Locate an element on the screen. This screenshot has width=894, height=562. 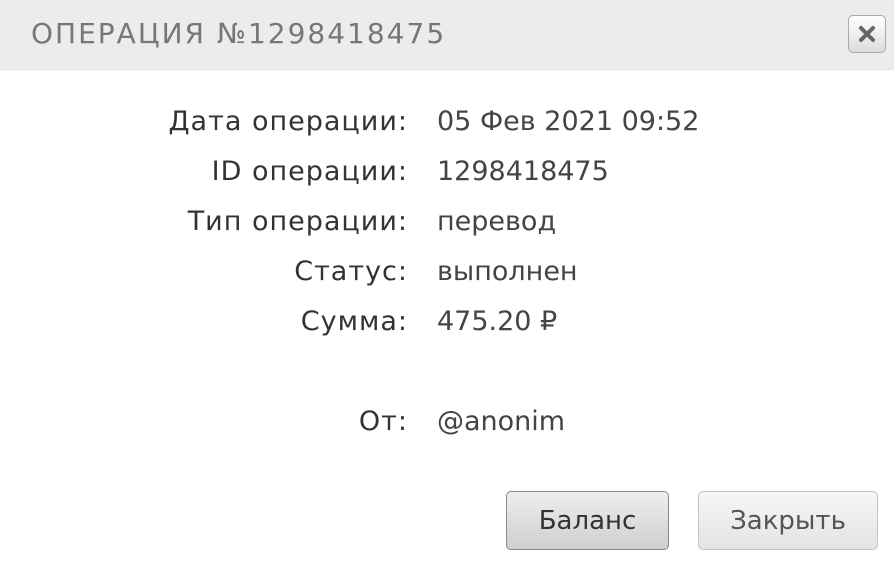
dialog-title: ОПЕРАЦИЯ №1298418475 is located at coordinates (239, 33).